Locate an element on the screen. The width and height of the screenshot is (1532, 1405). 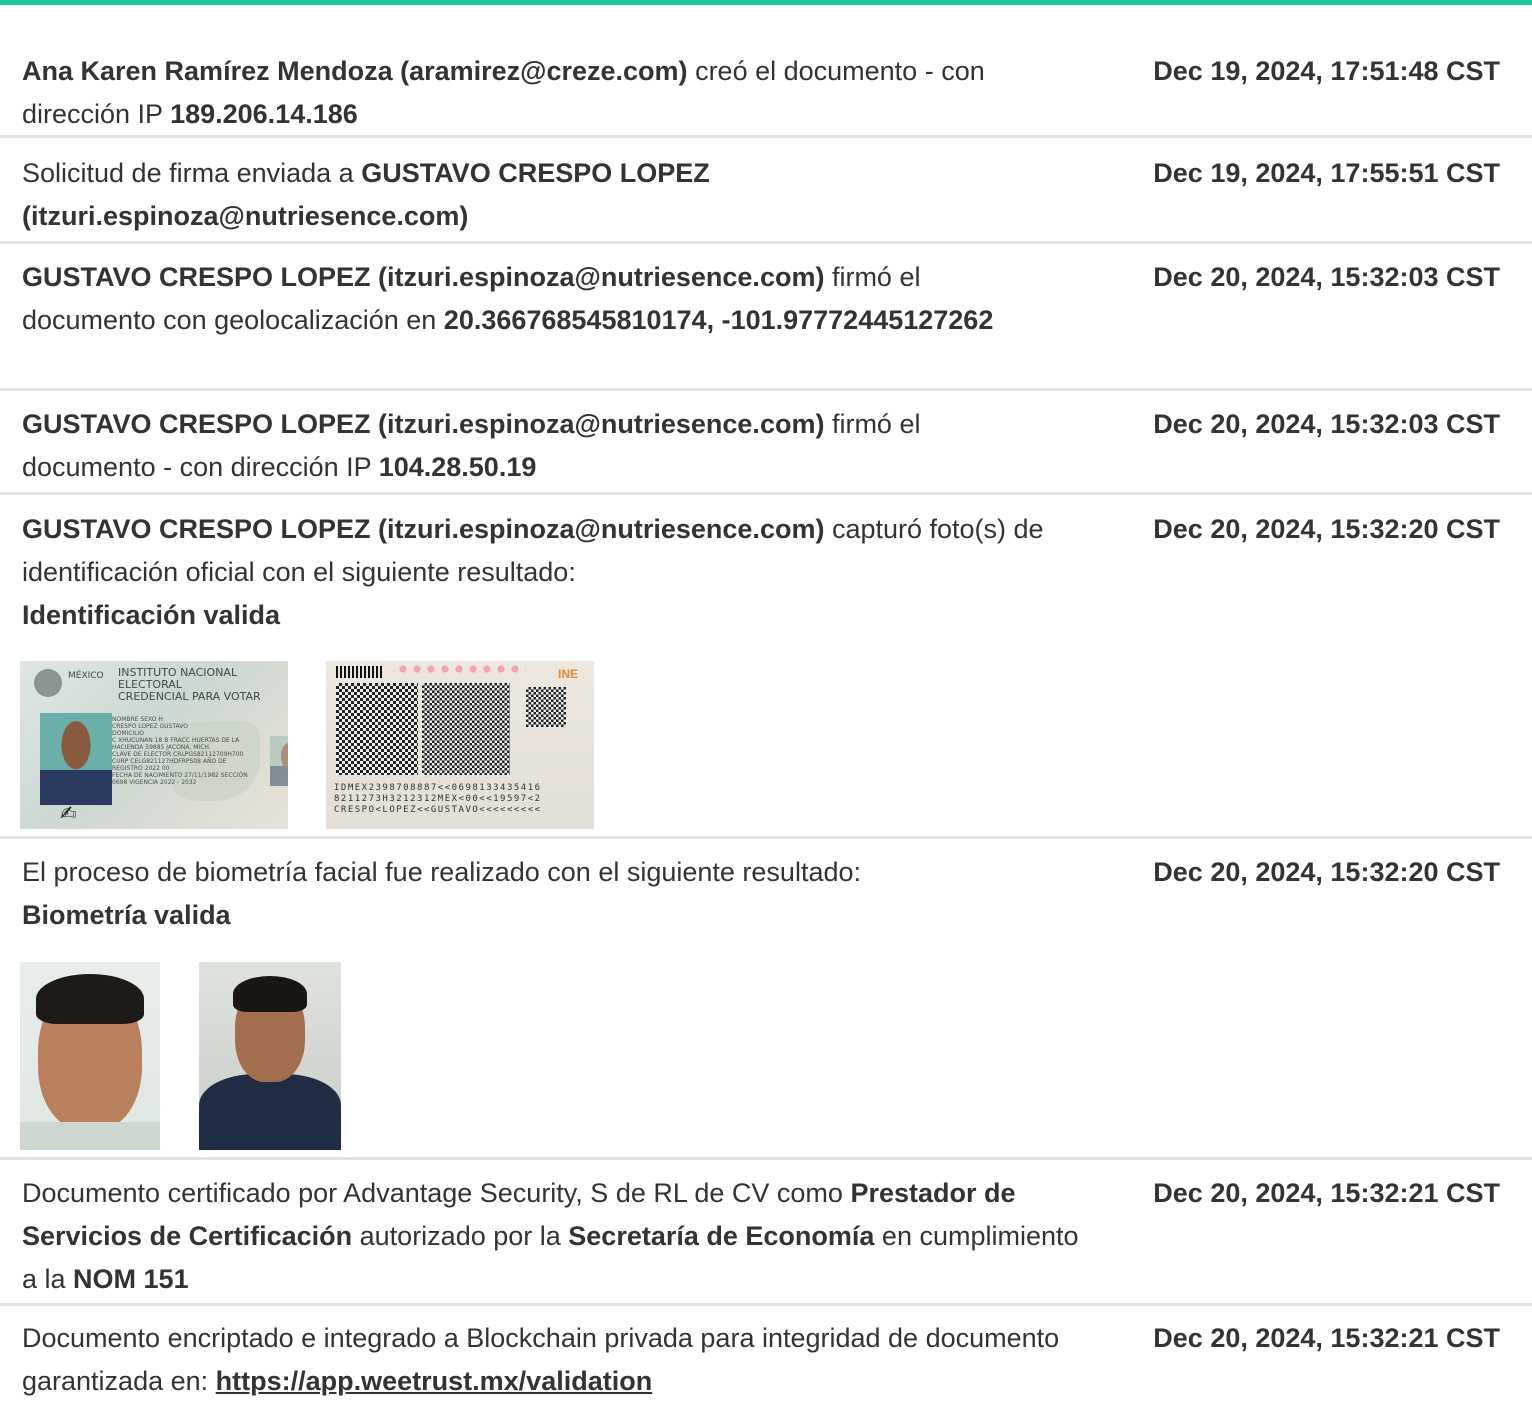
id-face-image is located at coordinates (90, 1056).